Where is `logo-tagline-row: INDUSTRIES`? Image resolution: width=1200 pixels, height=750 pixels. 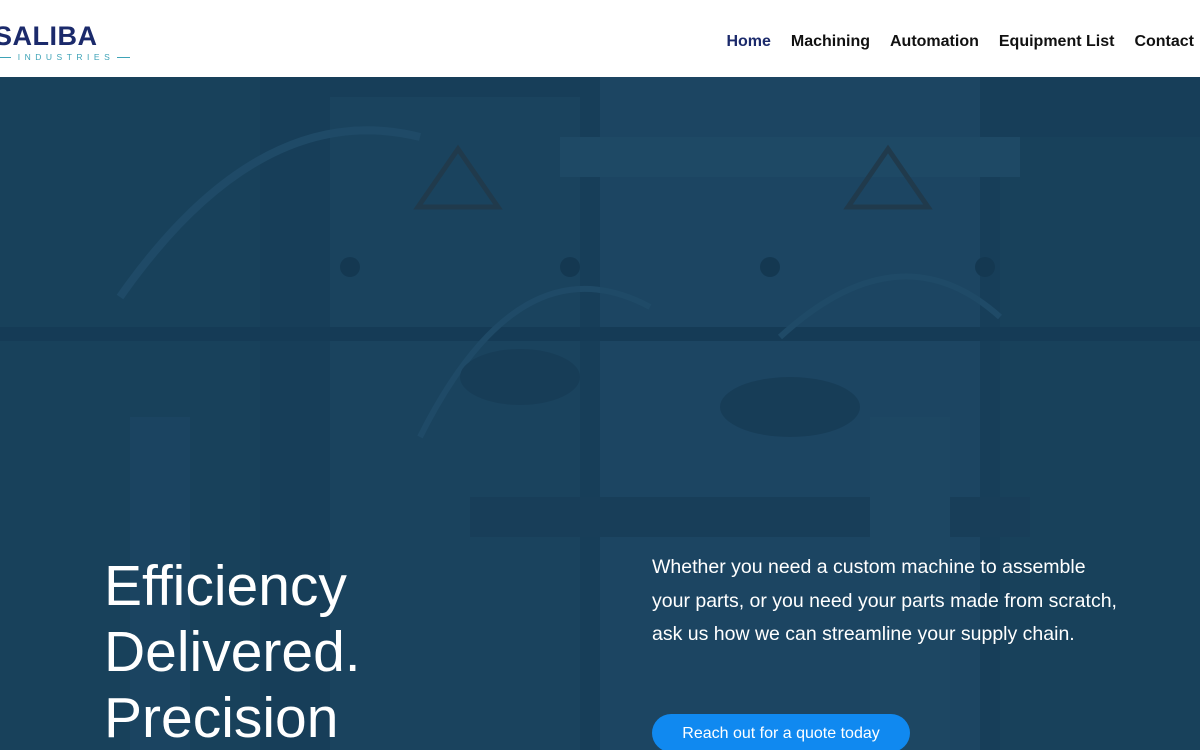 logo-tagline-row: INDUSTRIES is located at coordinates (65, 57).